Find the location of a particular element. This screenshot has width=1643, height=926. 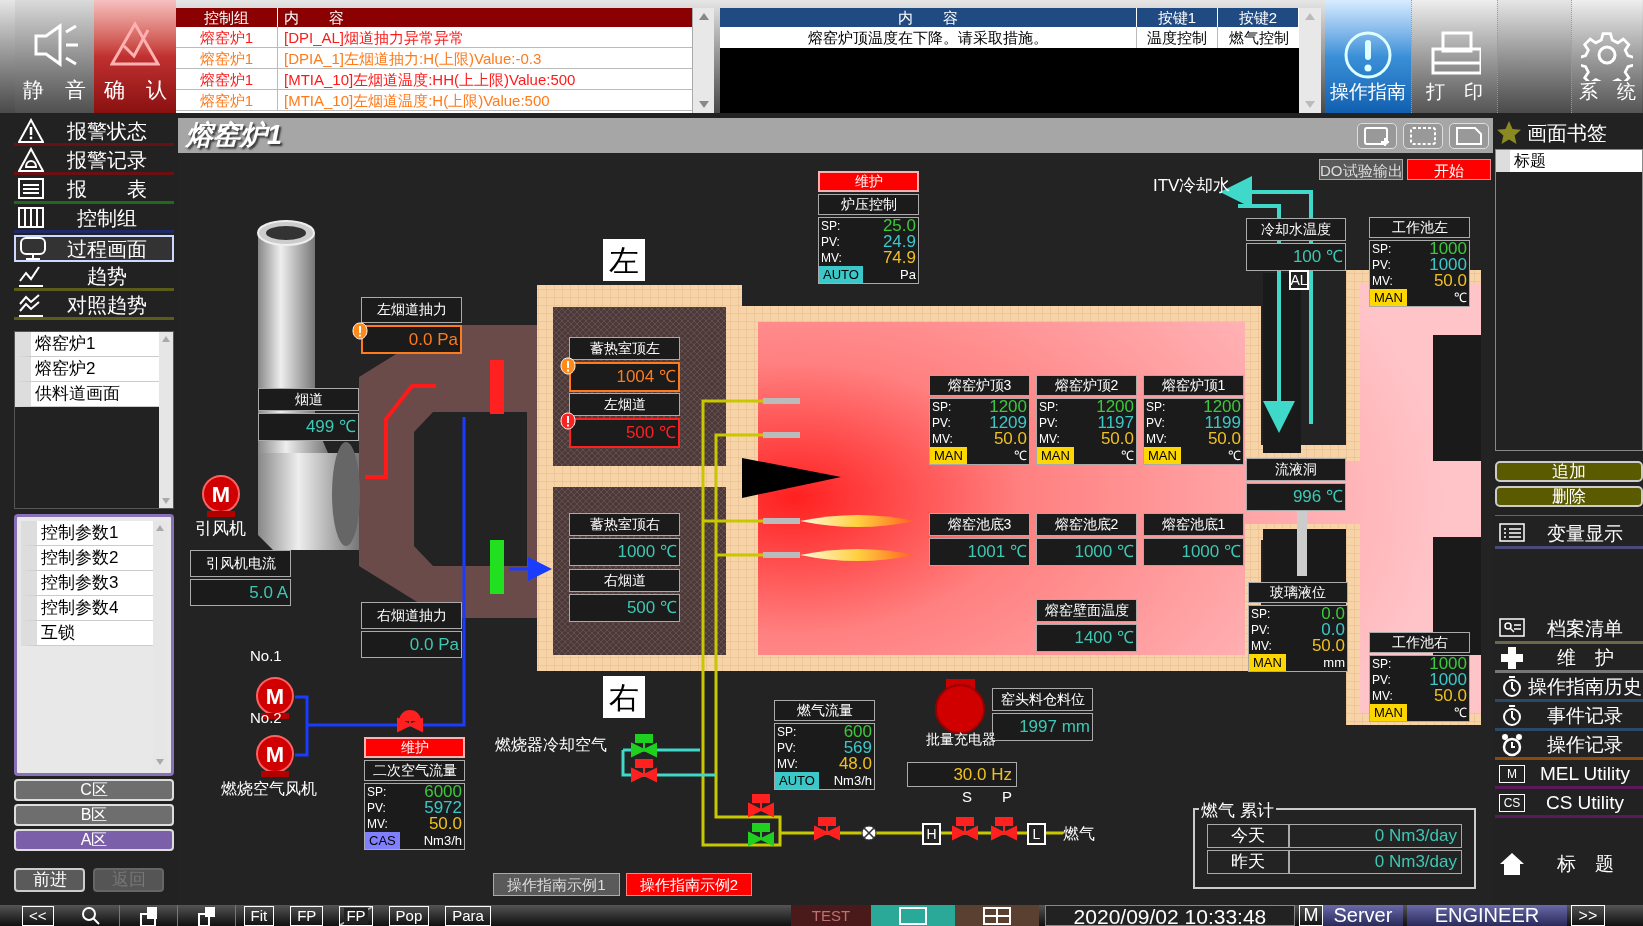

menu-item: 档案清单 is located at coordinates (1569, 630).